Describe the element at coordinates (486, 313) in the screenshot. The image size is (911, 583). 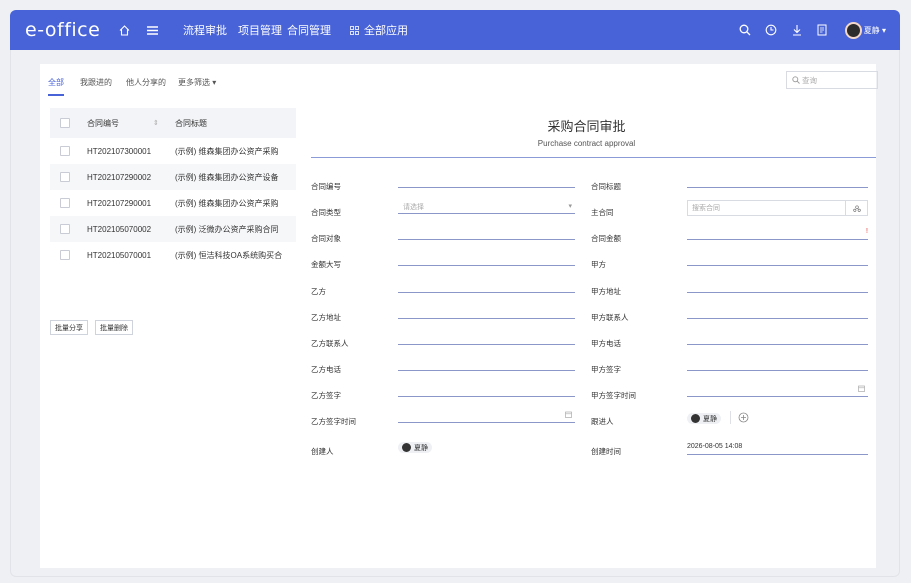
I see `b-address-field` at that location.